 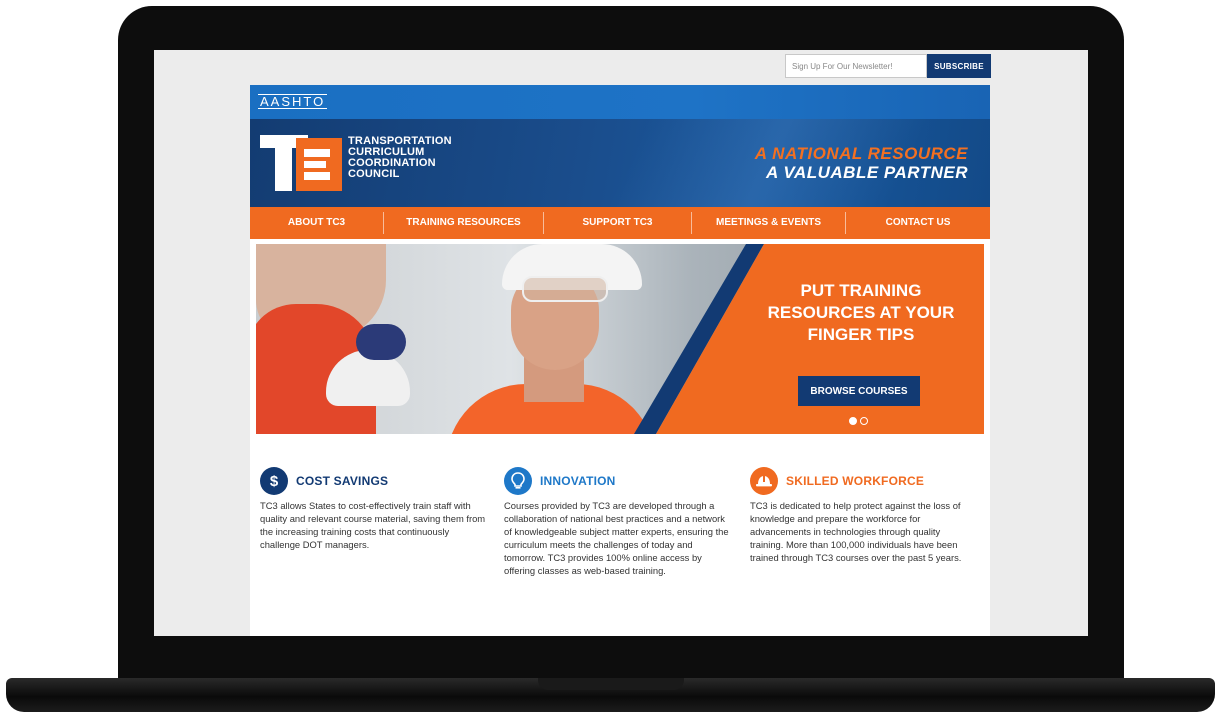 What do you see at coordinates (861, 153) in the screenshot?
I see `tagline-line-1: A NATIONAL RESOURCE` at bounding box center [861, 153].